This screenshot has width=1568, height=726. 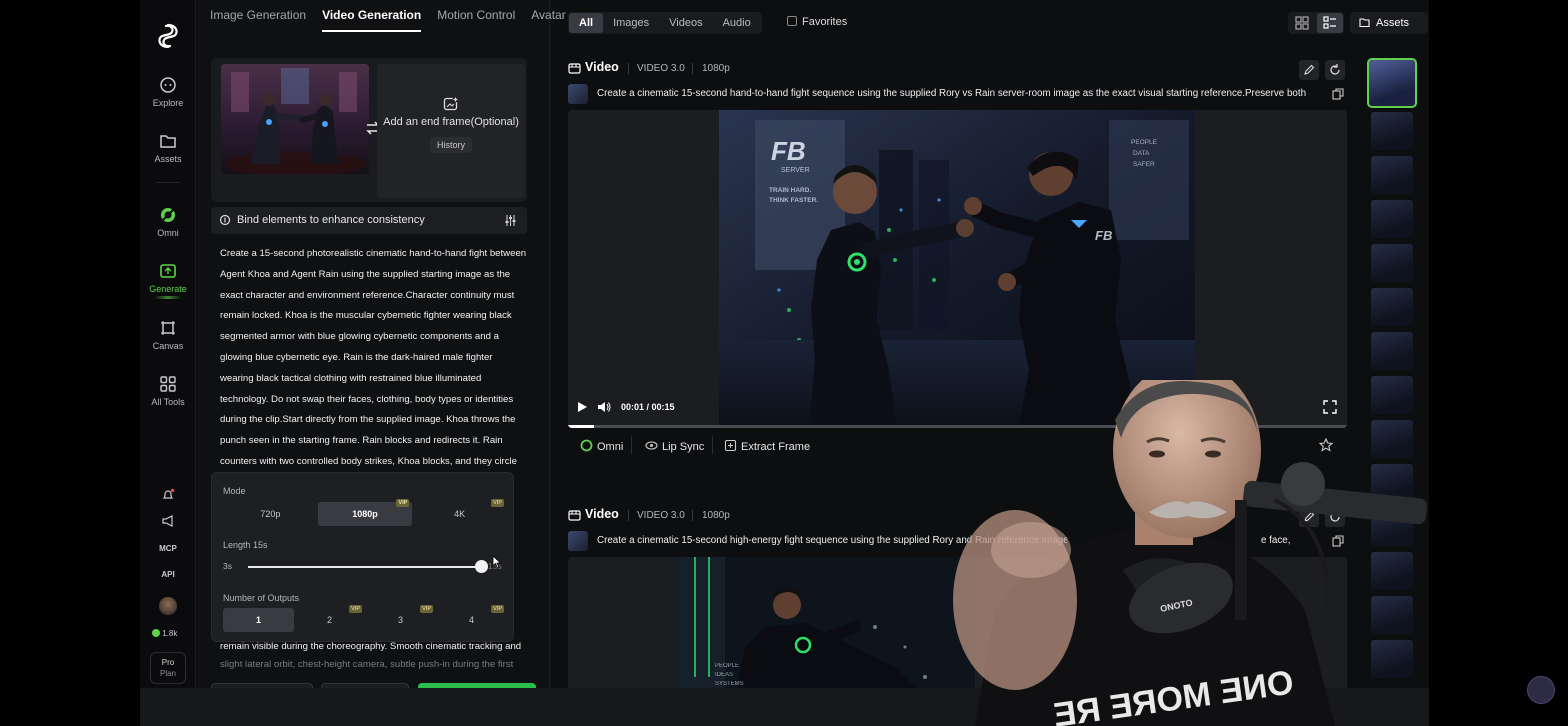 What do you see at coordinates (582, 407) in the screenshot?
I see `play-icon` at bounding box center [582, 407].